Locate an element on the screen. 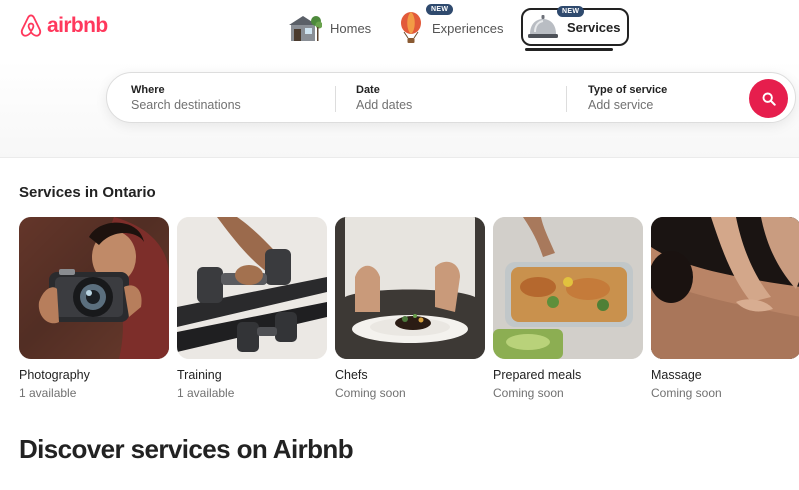  category-nav: Homes NEW Experiences NEW Services is located at coordinates (399, 30).